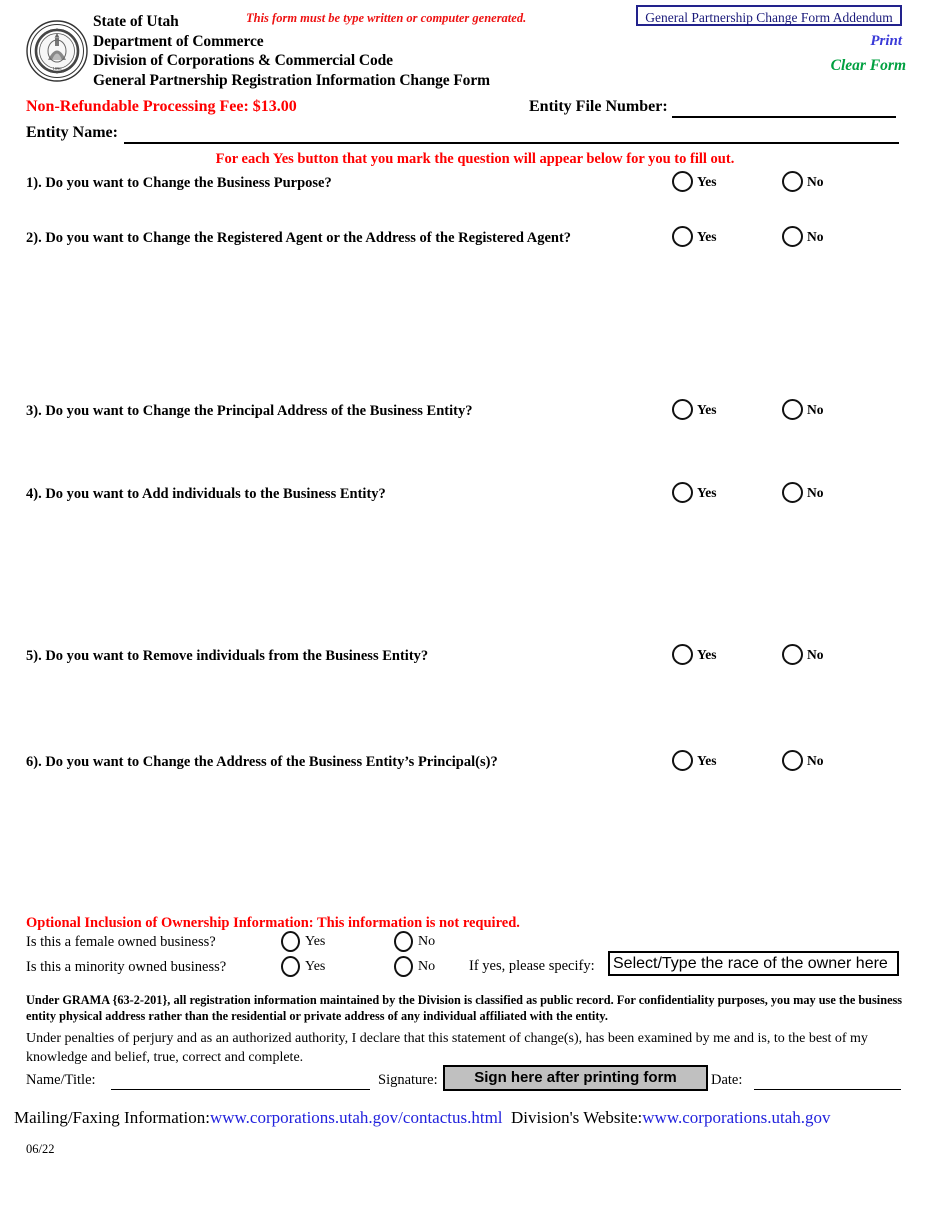 This screenshot has width=950, height=1230. I want to click on question-1-yes-option: Yes, so click(694, 181).